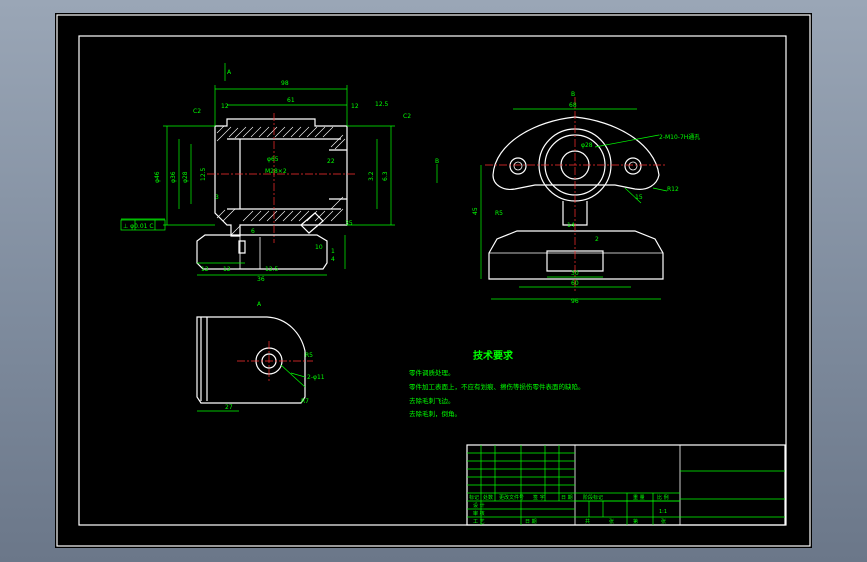 The height and width of the screenshot is (562, 867). I want to click on svg-text: 1:1, so click(663, 512).